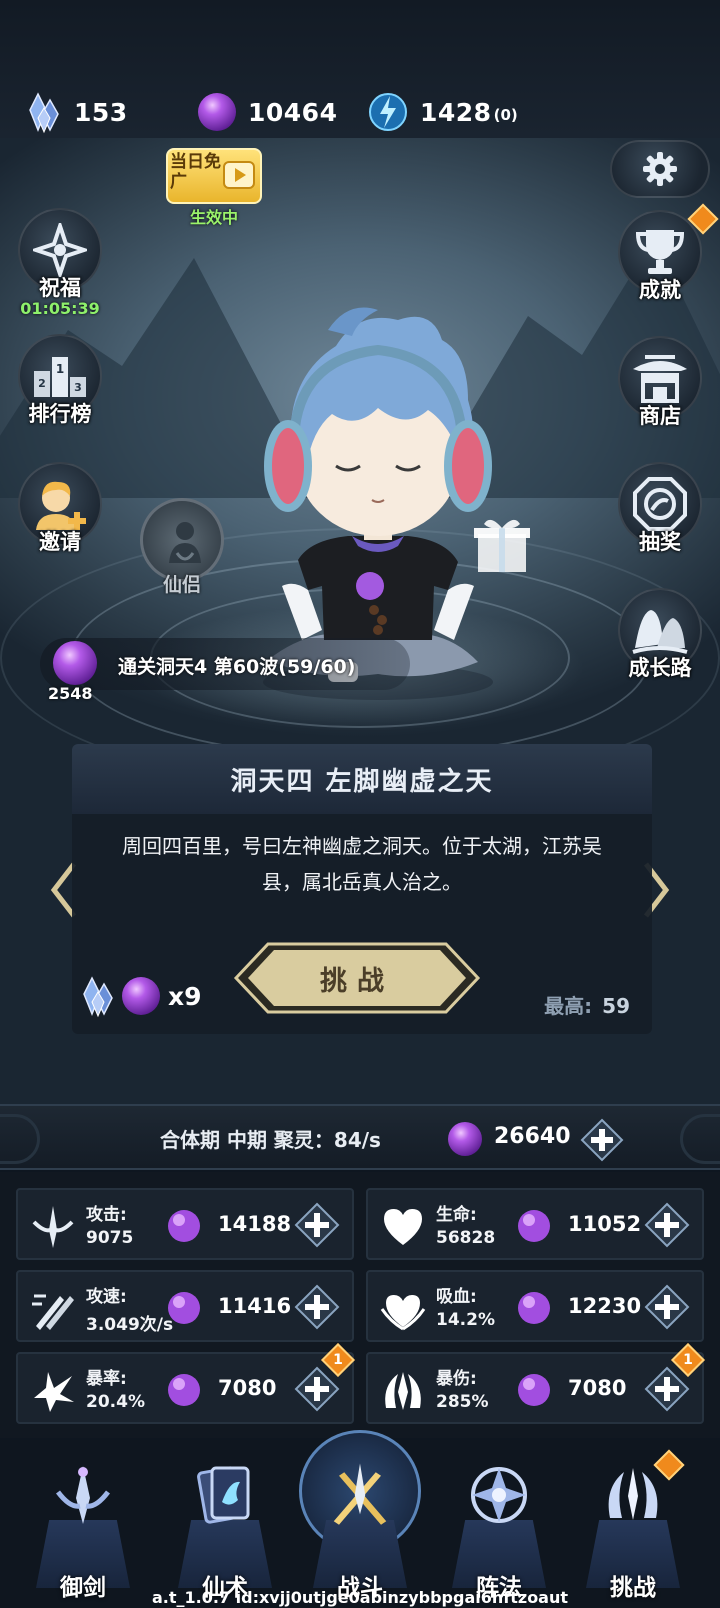 The width and height of the screenshot is (720, 1608). Describe the element at coordinates (106, 1379) in the screenshot. I see `stat-name: 暴率:` at that location.